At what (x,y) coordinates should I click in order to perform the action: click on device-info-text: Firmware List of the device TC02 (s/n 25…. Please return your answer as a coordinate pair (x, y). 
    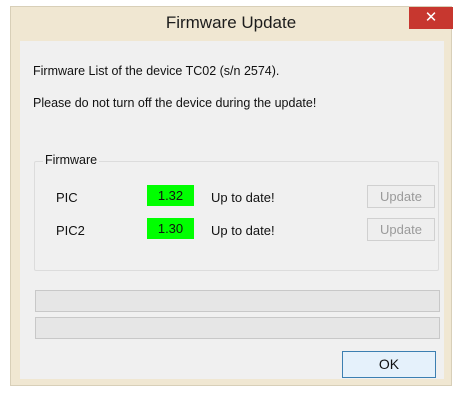
    Looking at the image, I should click on (156, 71).